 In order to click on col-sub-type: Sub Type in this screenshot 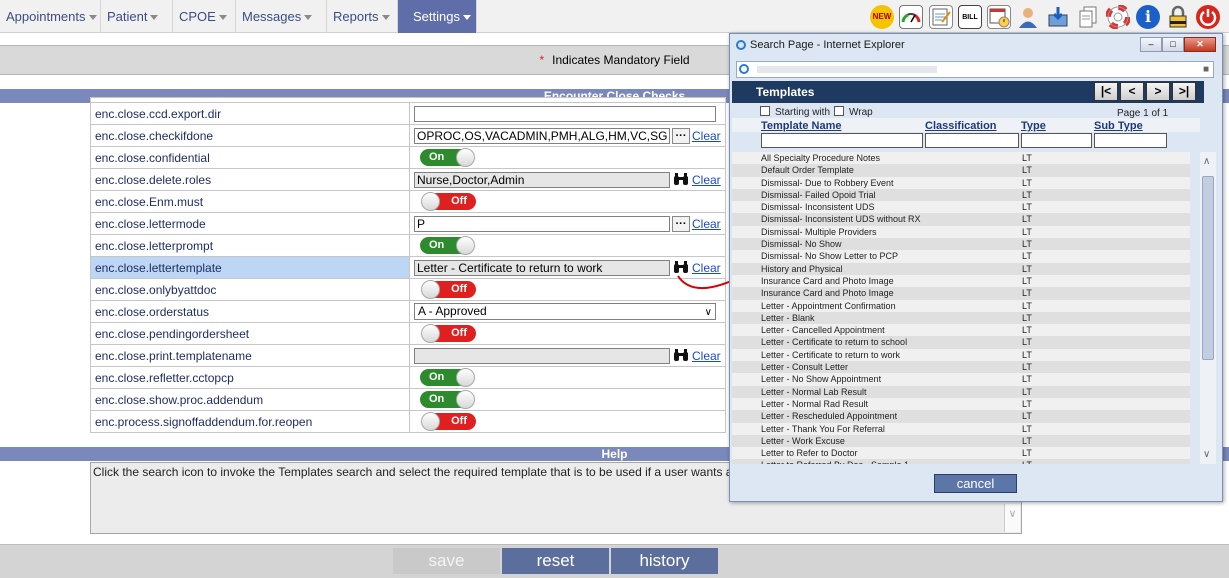, I will do `click(1118, 126)`.